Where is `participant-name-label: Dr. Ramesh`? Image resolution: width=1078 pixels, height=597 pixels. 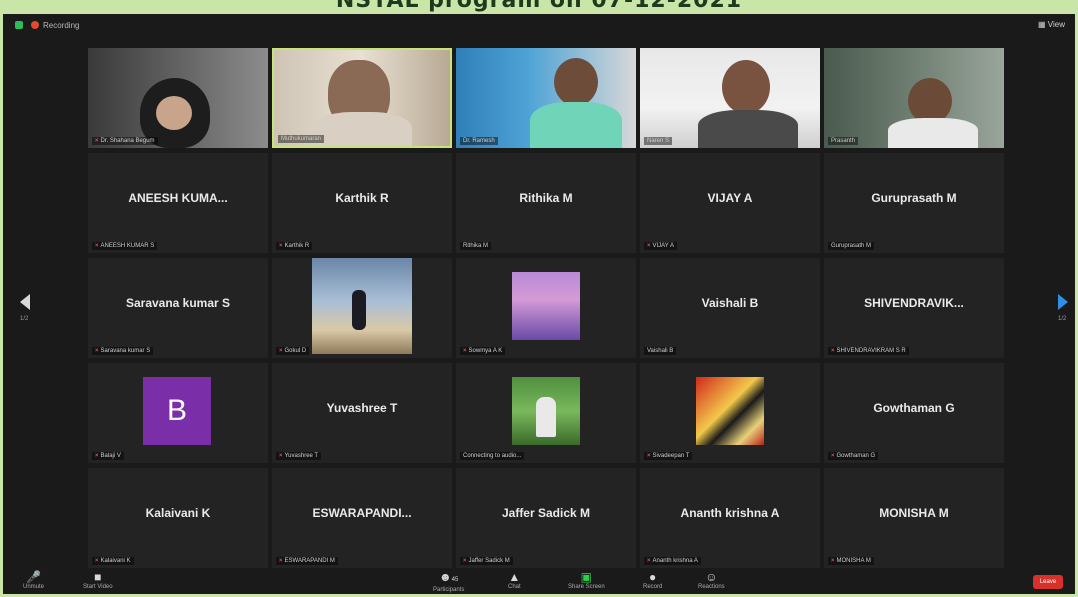 participant-name-label: Dr. Ramesh is located at coordinates (479, 141).